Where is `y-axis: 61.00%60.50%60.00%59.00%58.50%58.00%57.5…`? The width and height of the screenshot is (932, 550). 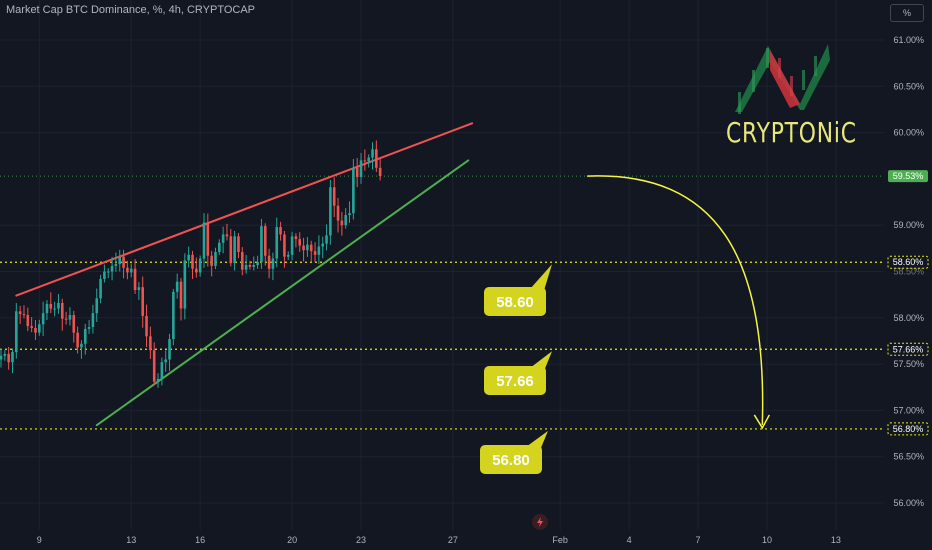
y-axis: 61.00%60.50%60.00%59.00%58.50%58.00%57.5… is located at coordinates (908, 271).